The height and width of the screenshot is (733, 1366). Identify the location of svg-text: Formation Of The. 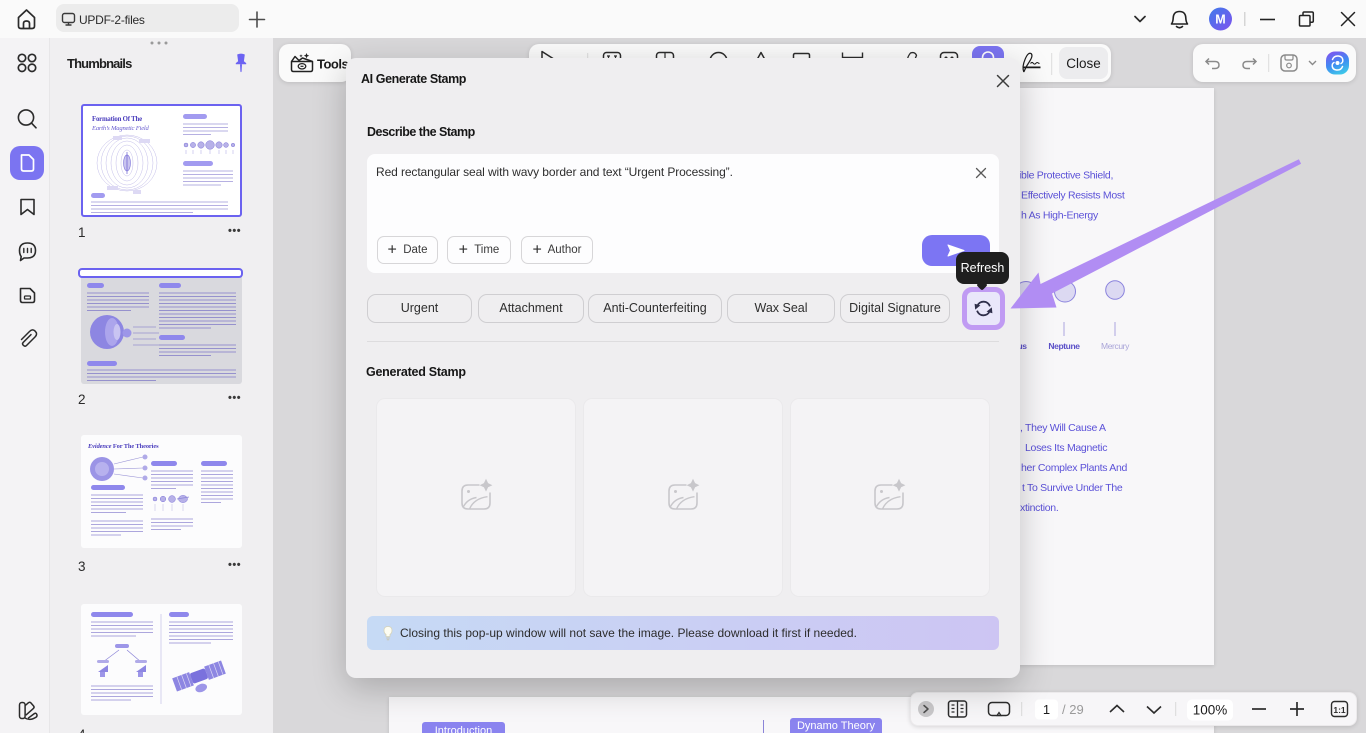
(117, 119).